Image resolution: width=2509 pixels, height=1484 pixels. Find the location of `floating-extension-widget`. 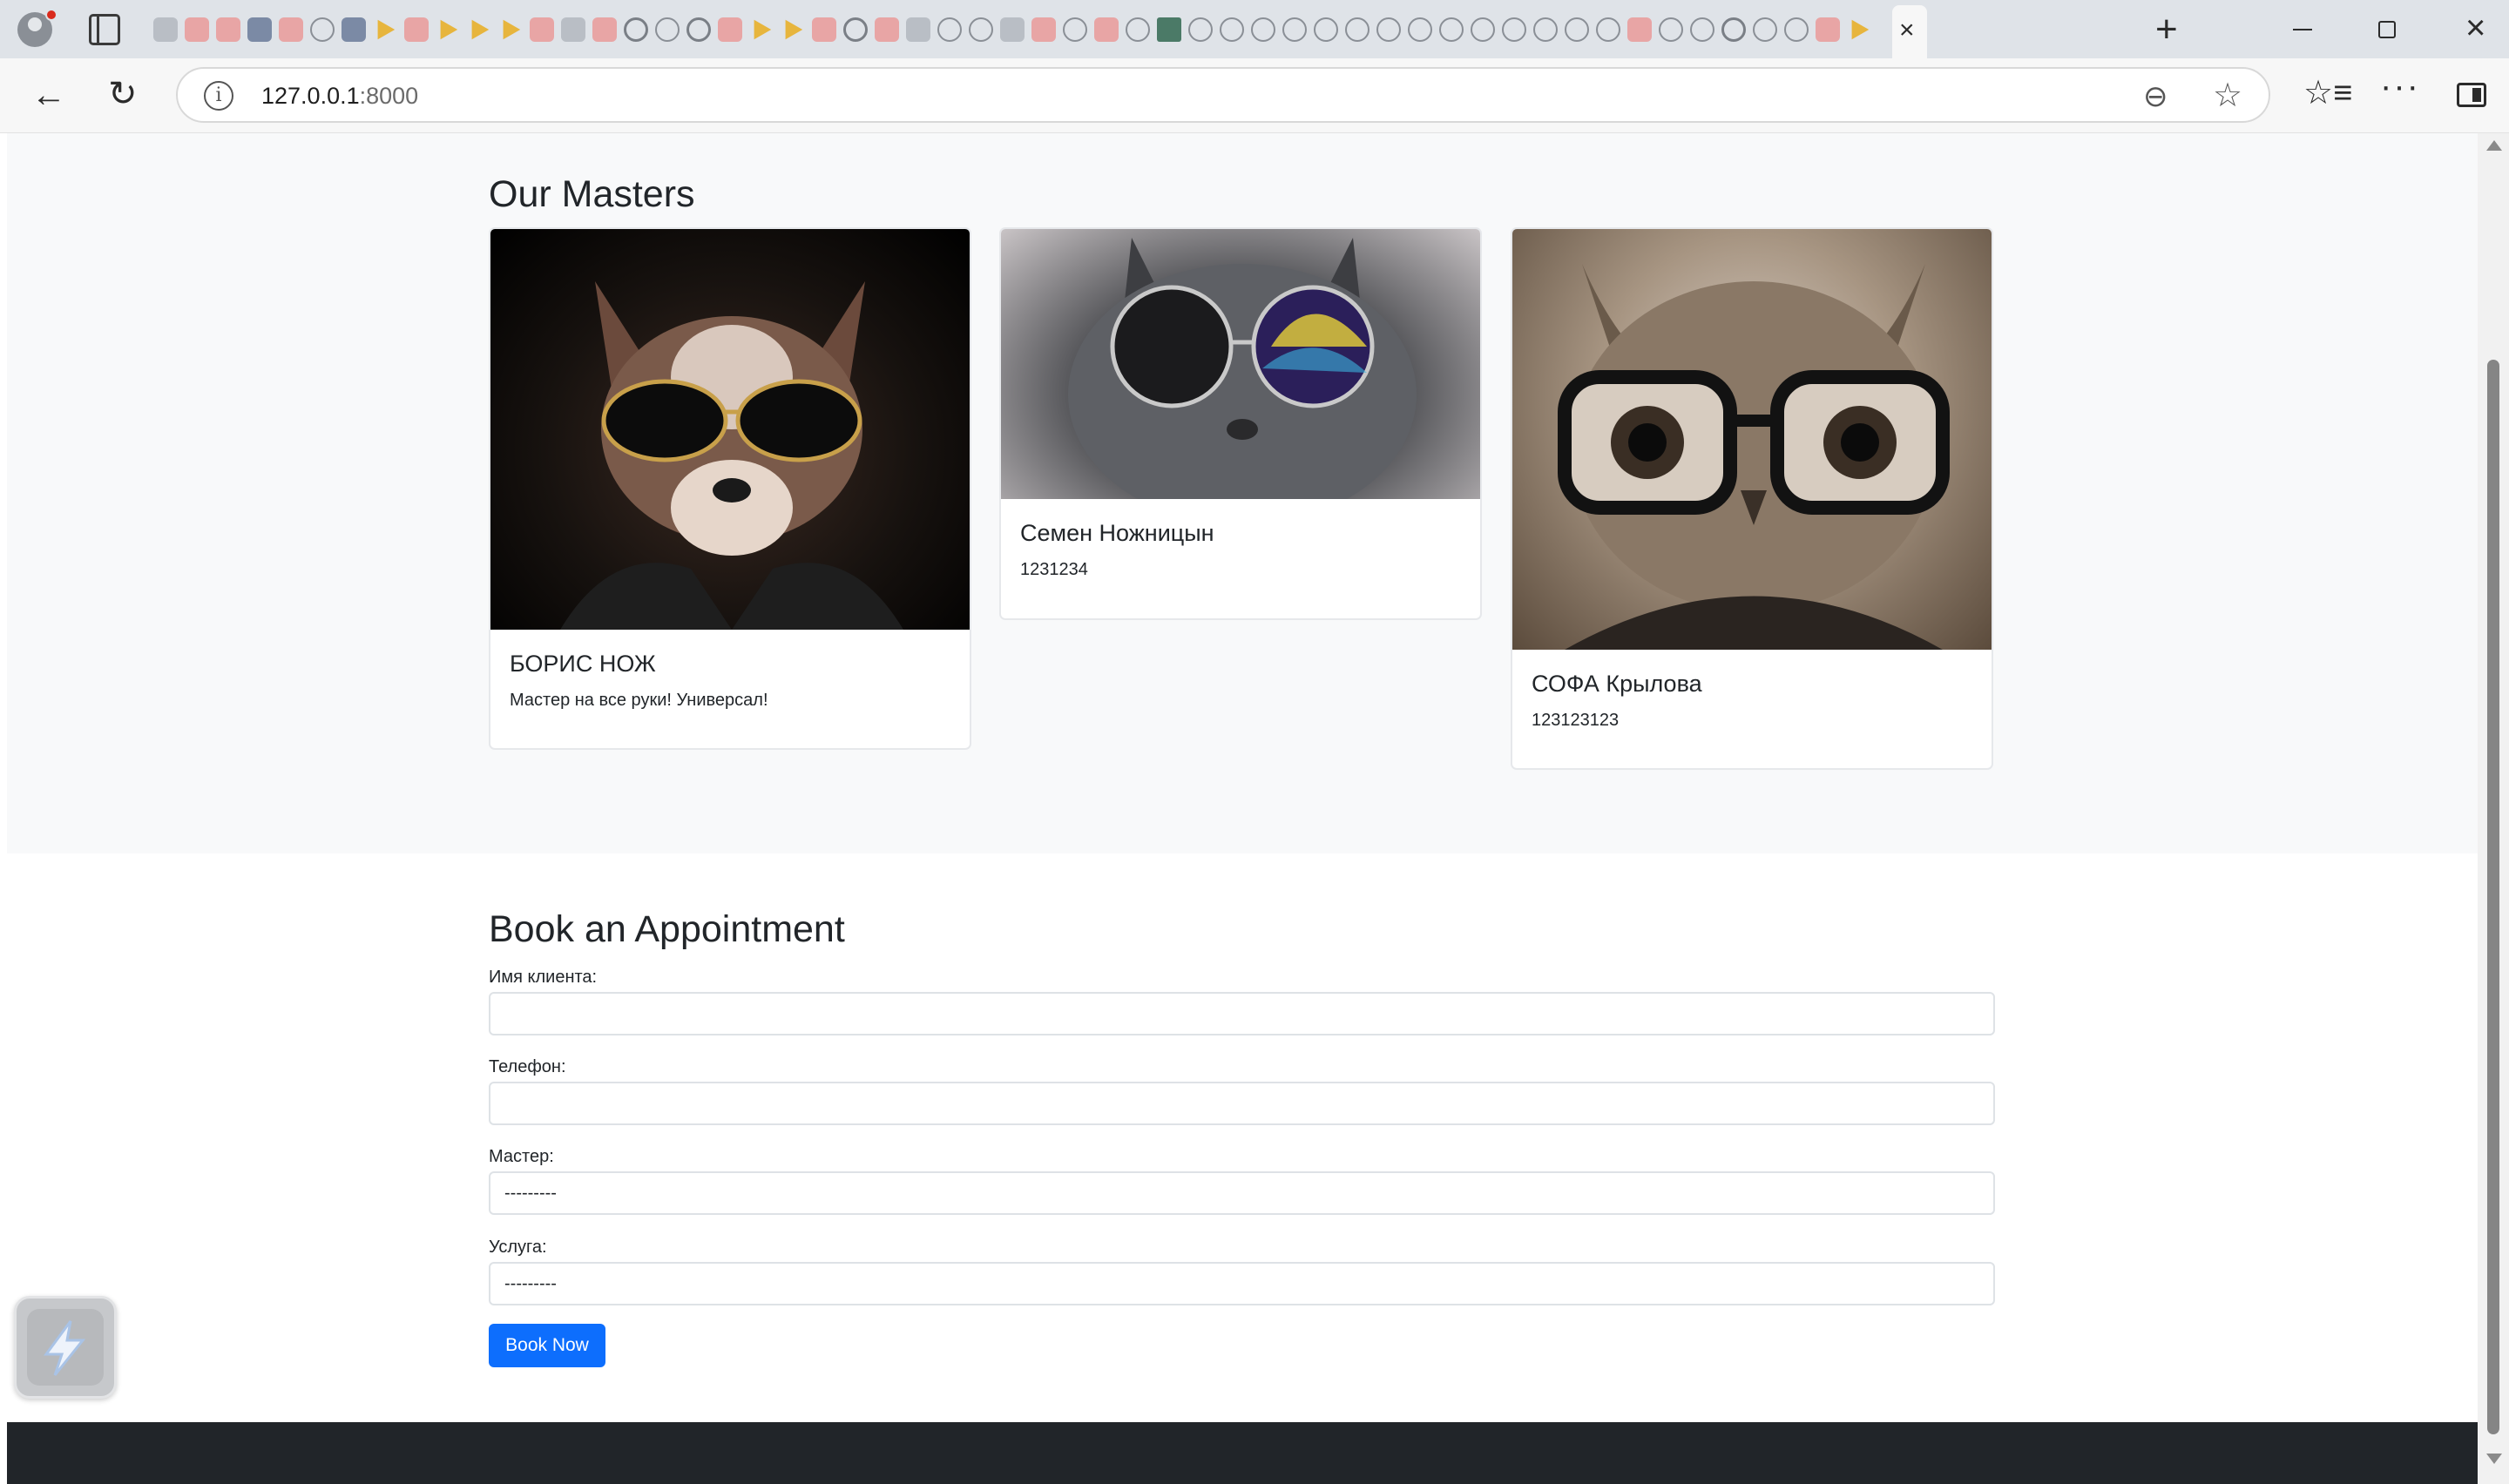

floating-extension-widget is located at coordinates (65, 1348).